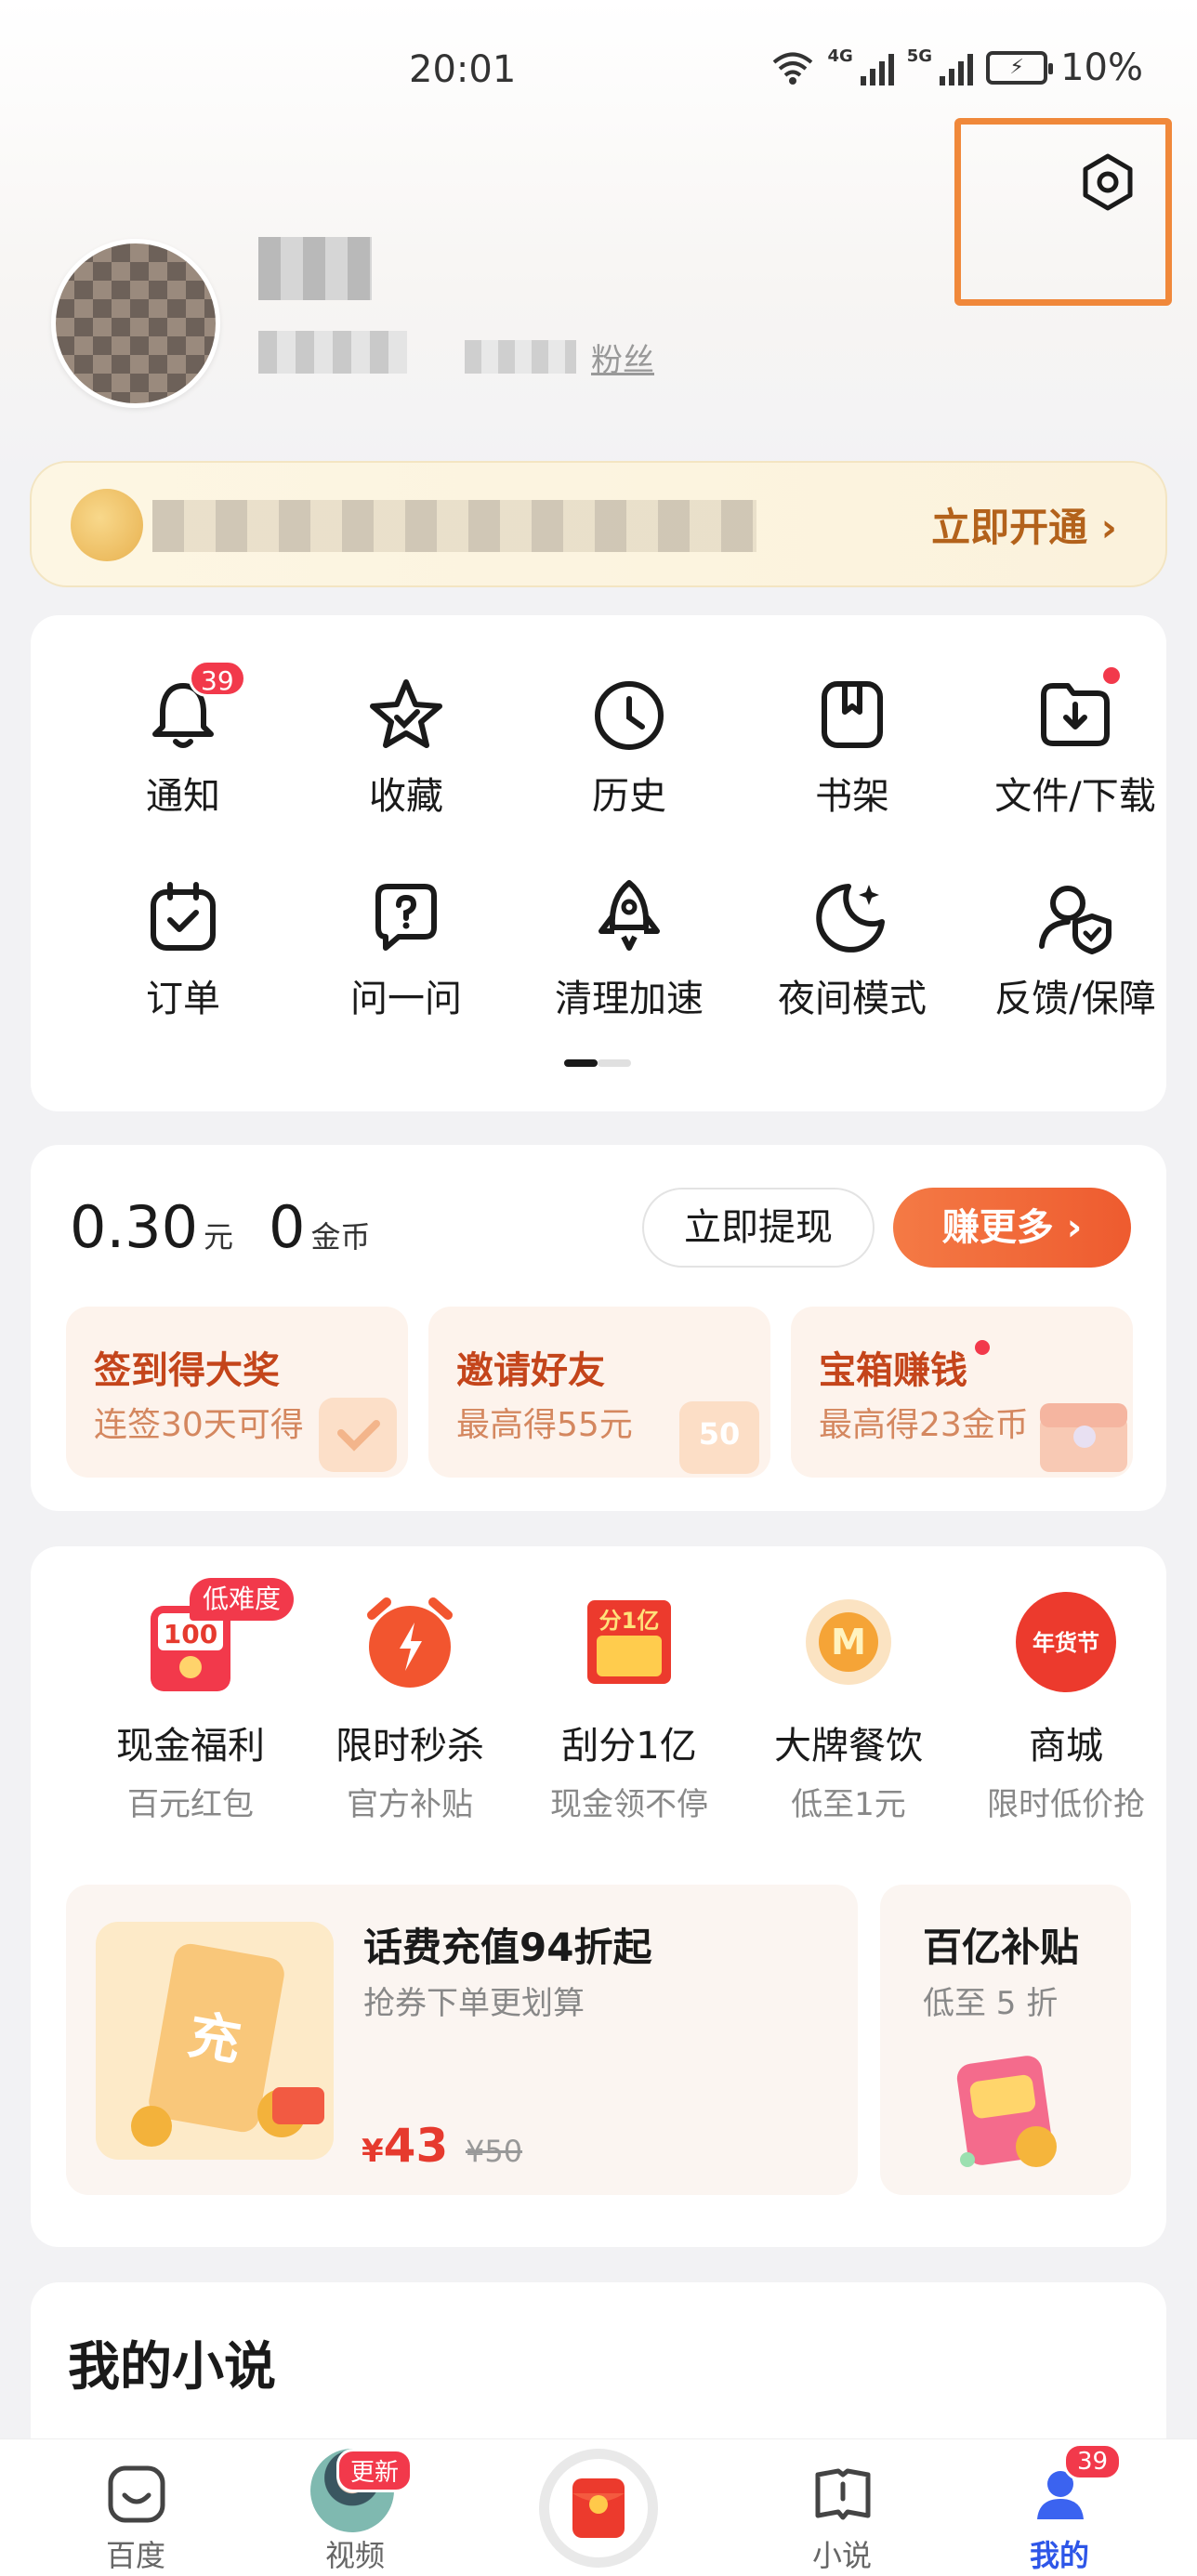 The height and width of the screenshot is (2576, 1197). What do you see at coordinates (848, 1746) in the screenshot?
I see `shop-item-title: 大牌餐饮` at bounding box center [848, 1746].